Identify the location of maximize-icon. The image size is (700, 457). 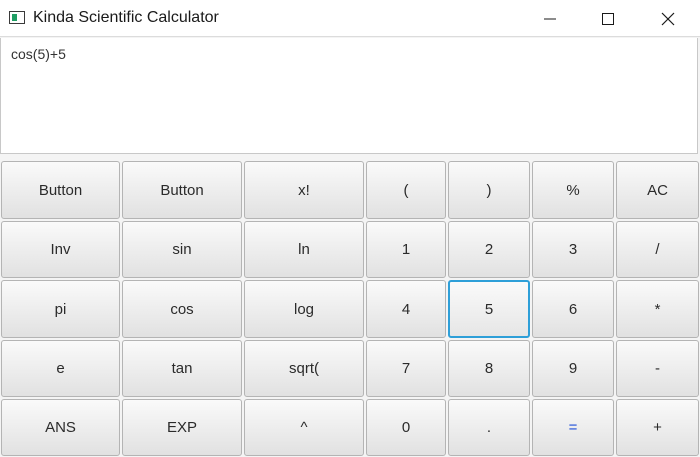
(608, 18).